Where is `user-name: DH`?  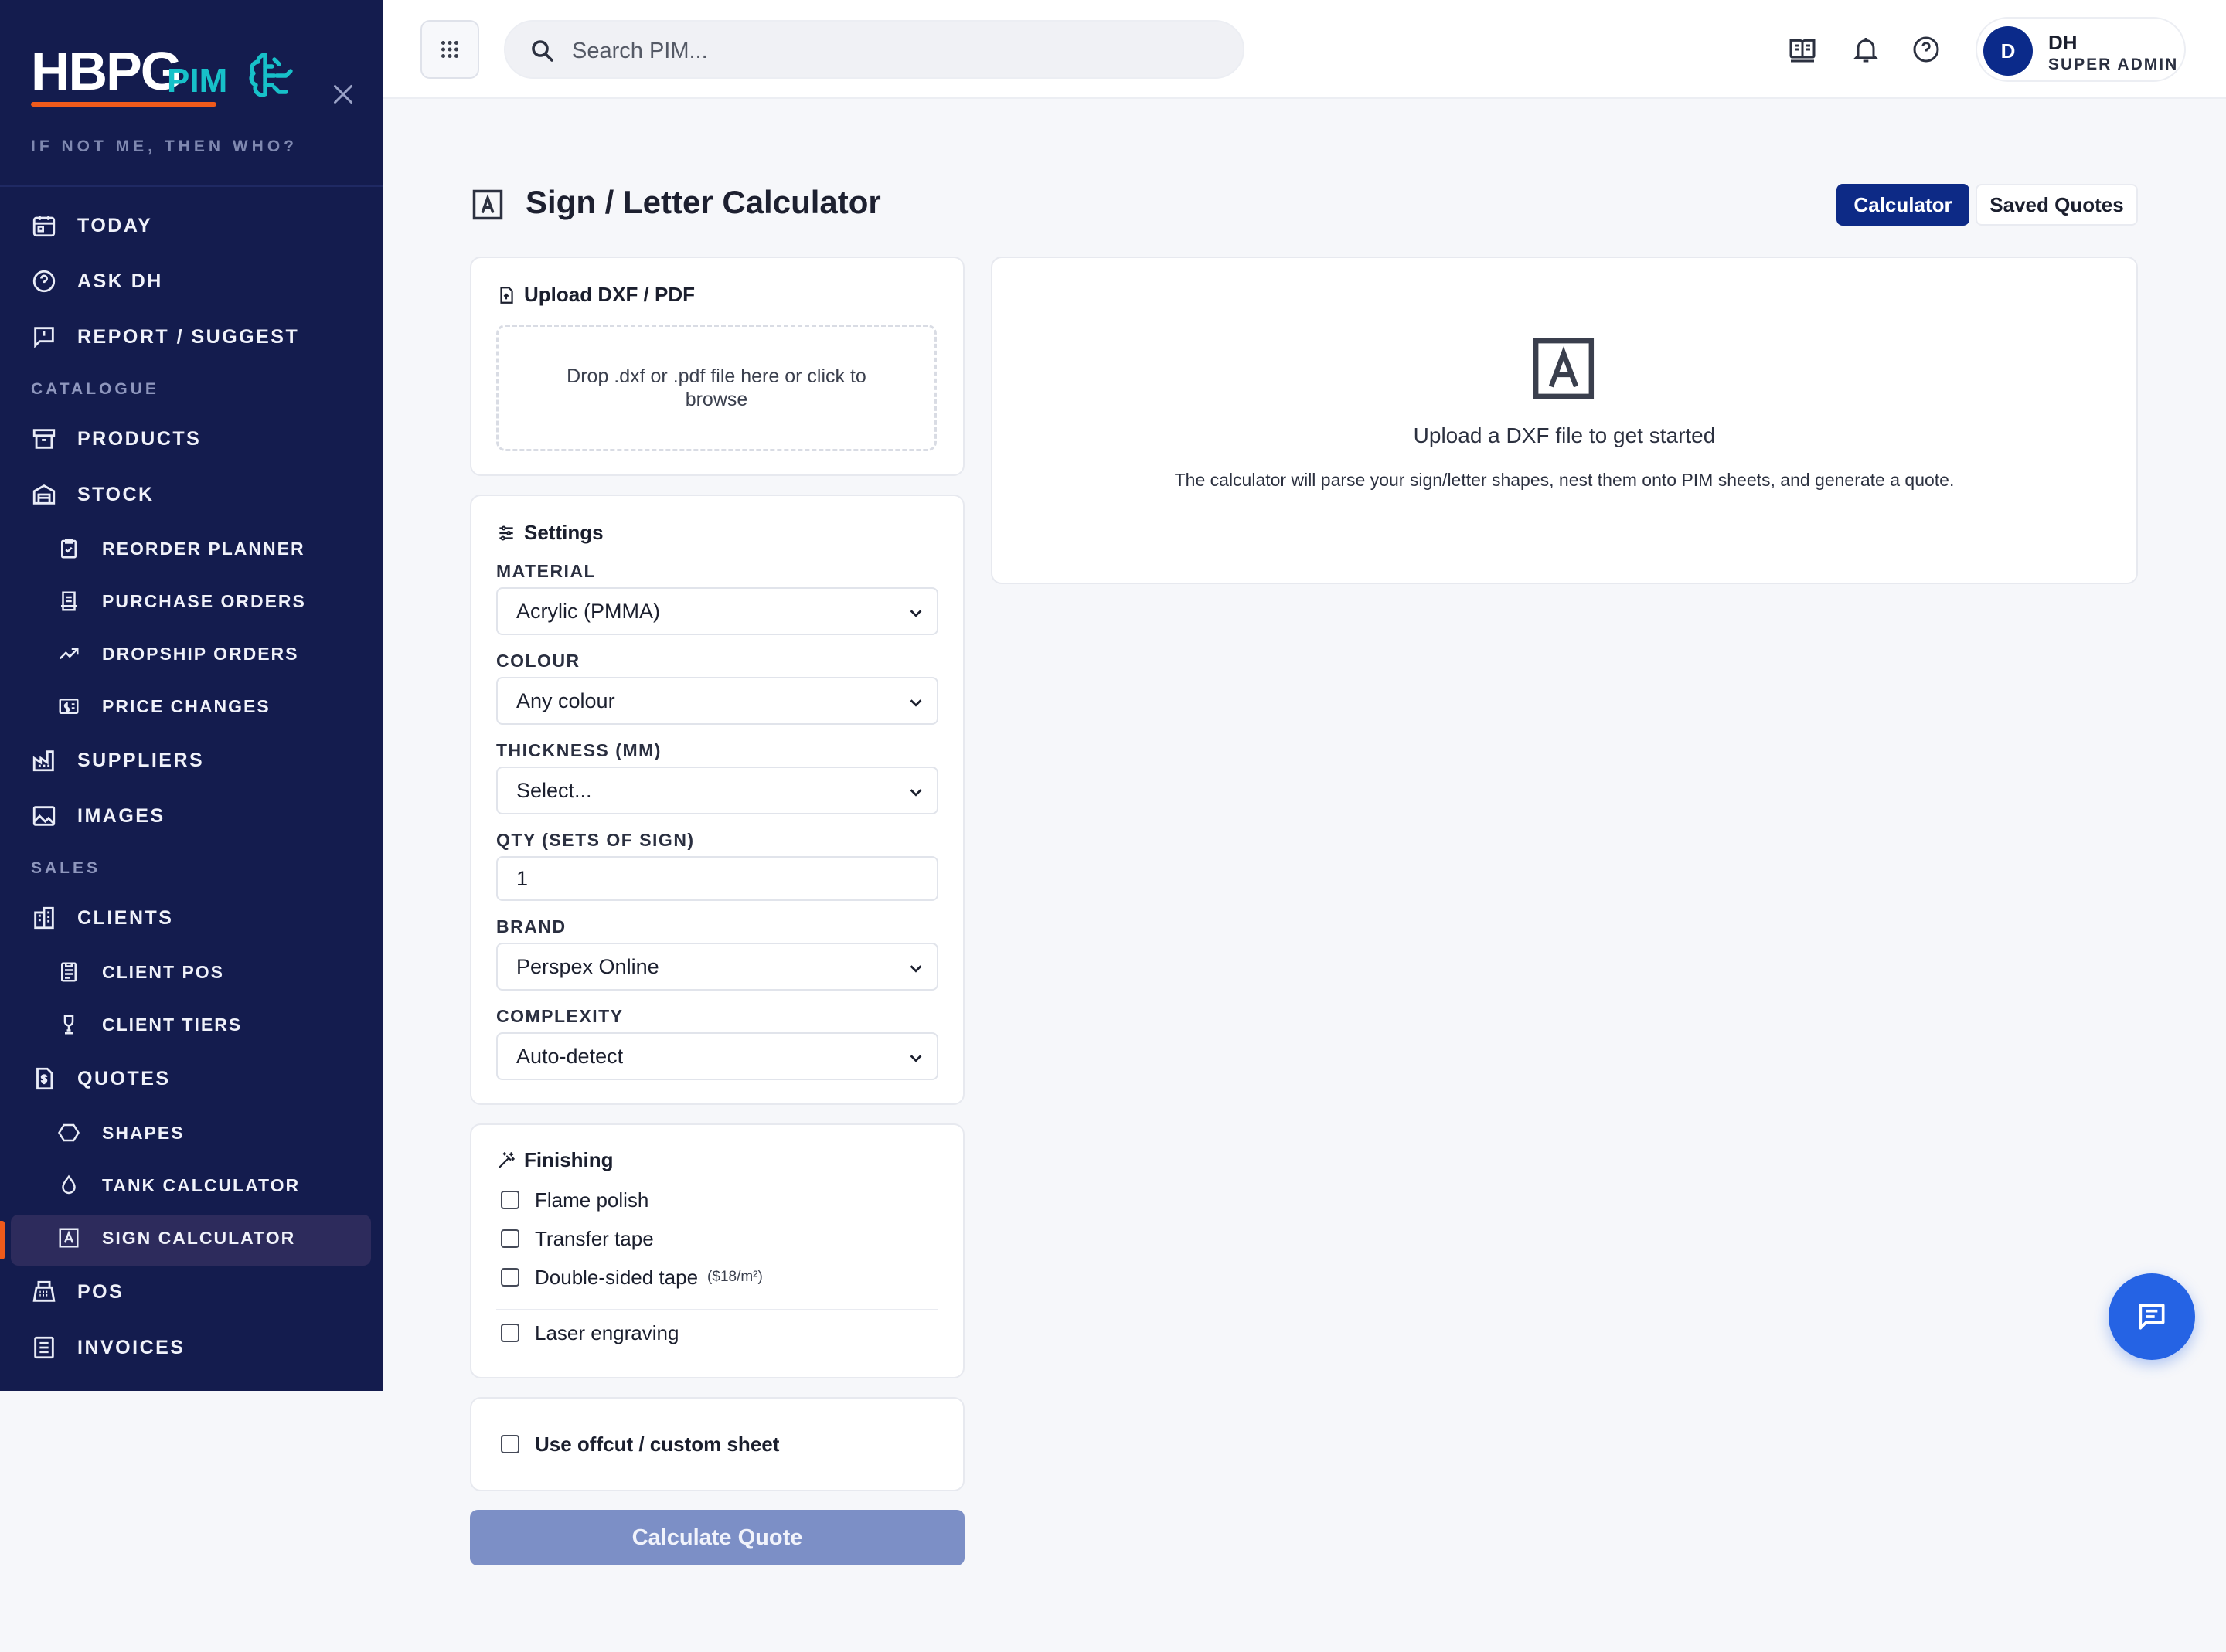 user-name: DH is located at coordinates (2063, 43).